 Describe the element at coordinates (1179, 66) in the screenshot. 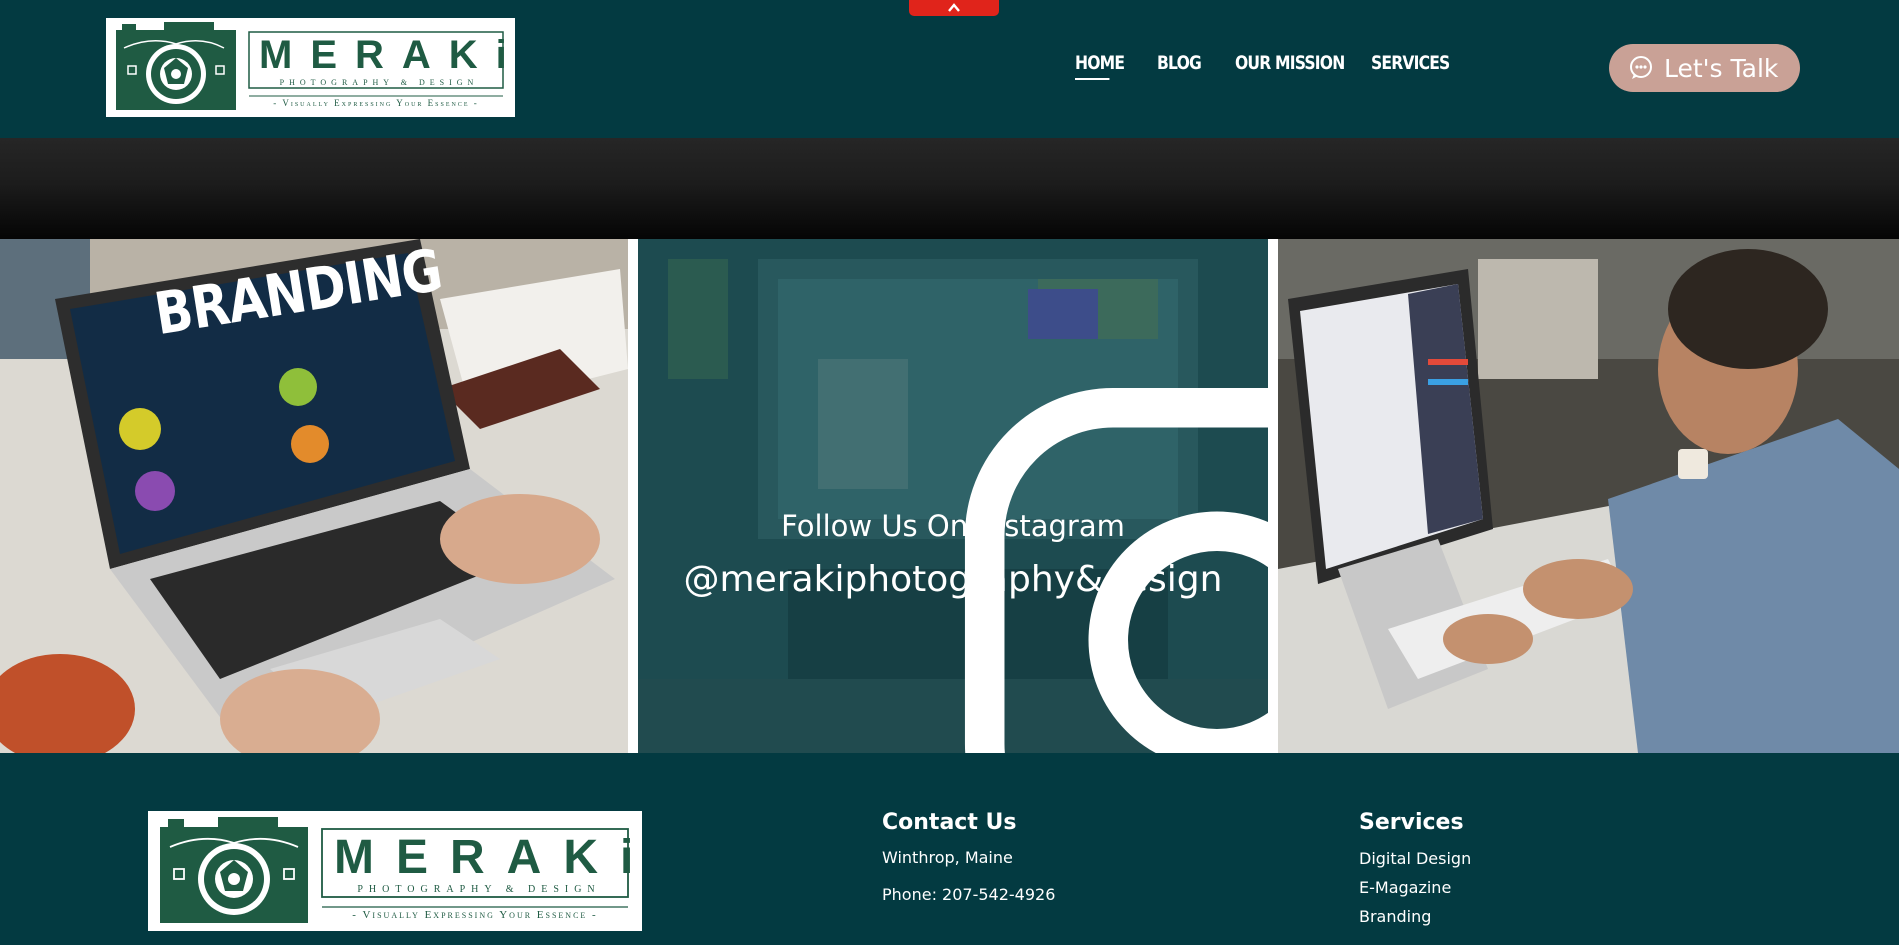

I see `nav-blog: BLOG` at that location.